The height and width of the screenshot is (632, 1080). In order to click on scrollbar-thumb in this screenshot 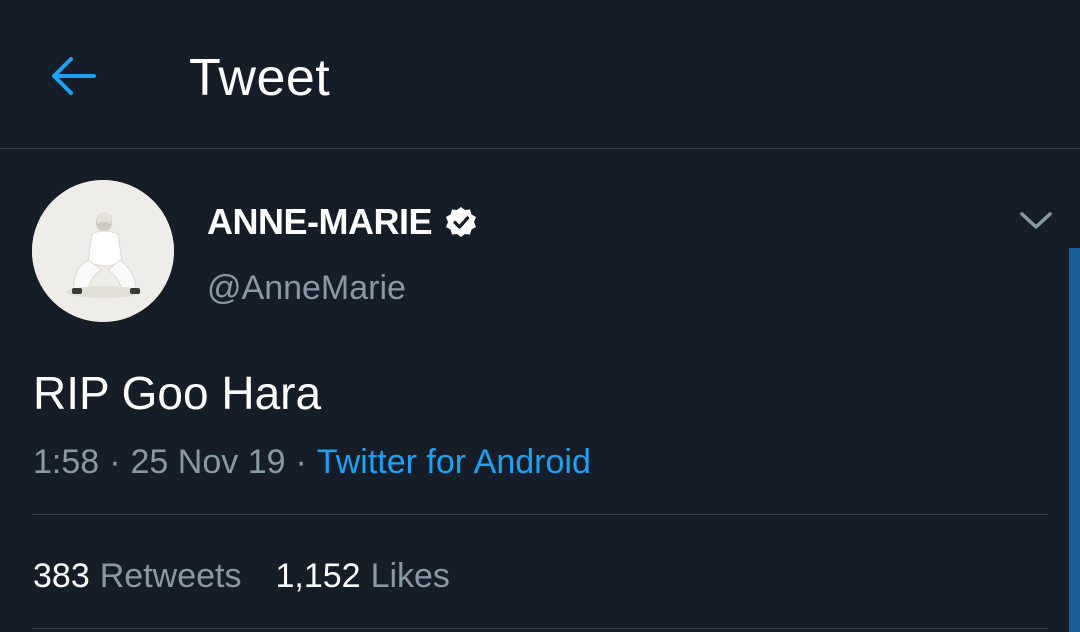, I will do `click(1074, 440)`.